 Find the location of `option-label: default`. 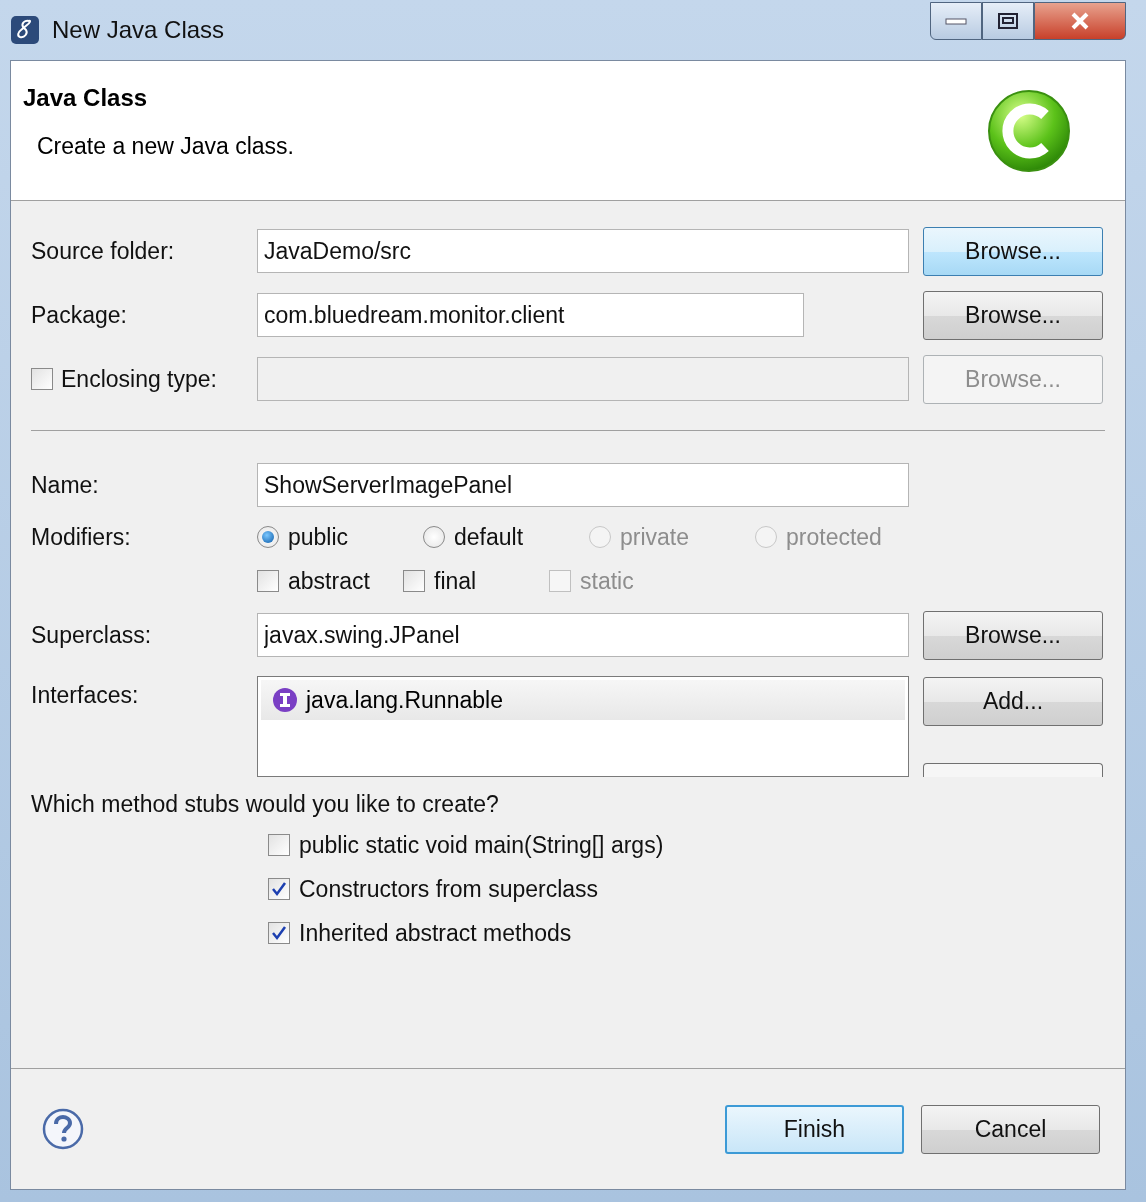

option-label: default is located at coordinates (489, 537).